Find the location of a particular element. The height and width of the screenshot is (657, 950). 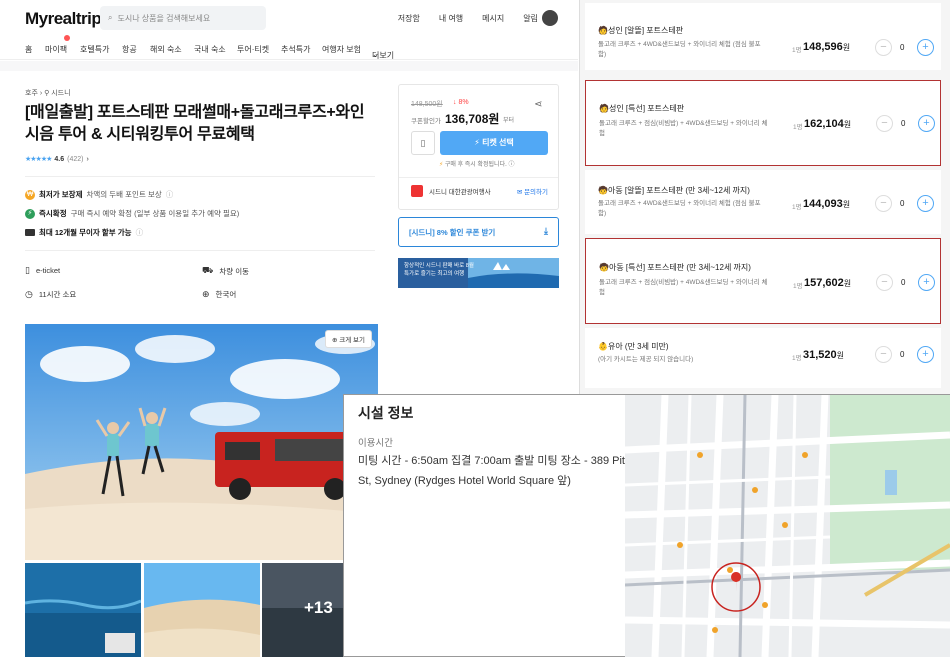

agency-row: 시드니 대한관광여행사 ✉ 문의하기 is located at coordinates (479, 191).